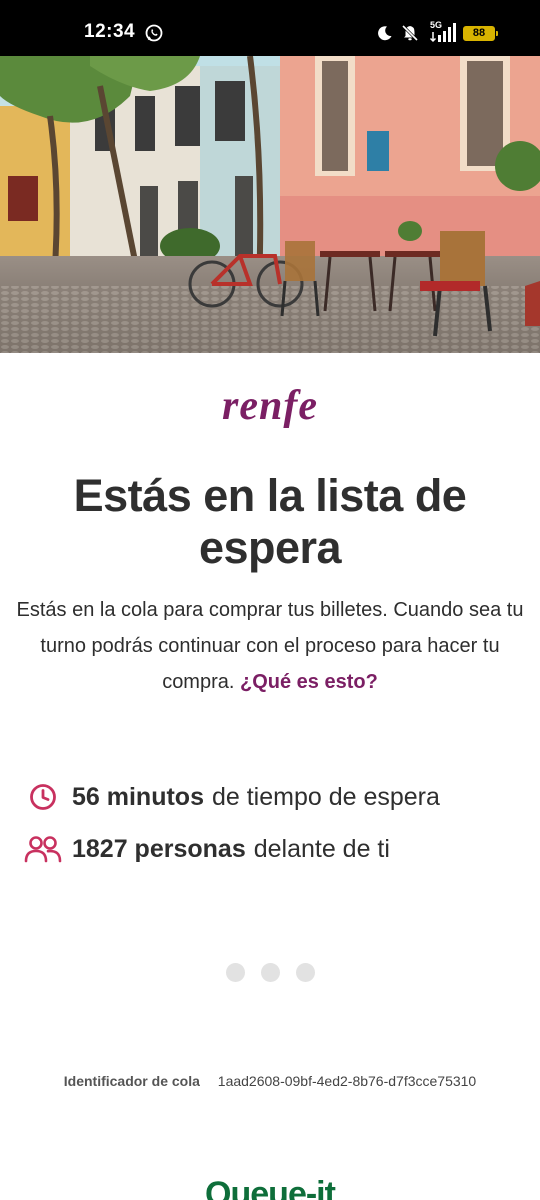  I want to click on renfe-logo: renfe, so click(270, 406).